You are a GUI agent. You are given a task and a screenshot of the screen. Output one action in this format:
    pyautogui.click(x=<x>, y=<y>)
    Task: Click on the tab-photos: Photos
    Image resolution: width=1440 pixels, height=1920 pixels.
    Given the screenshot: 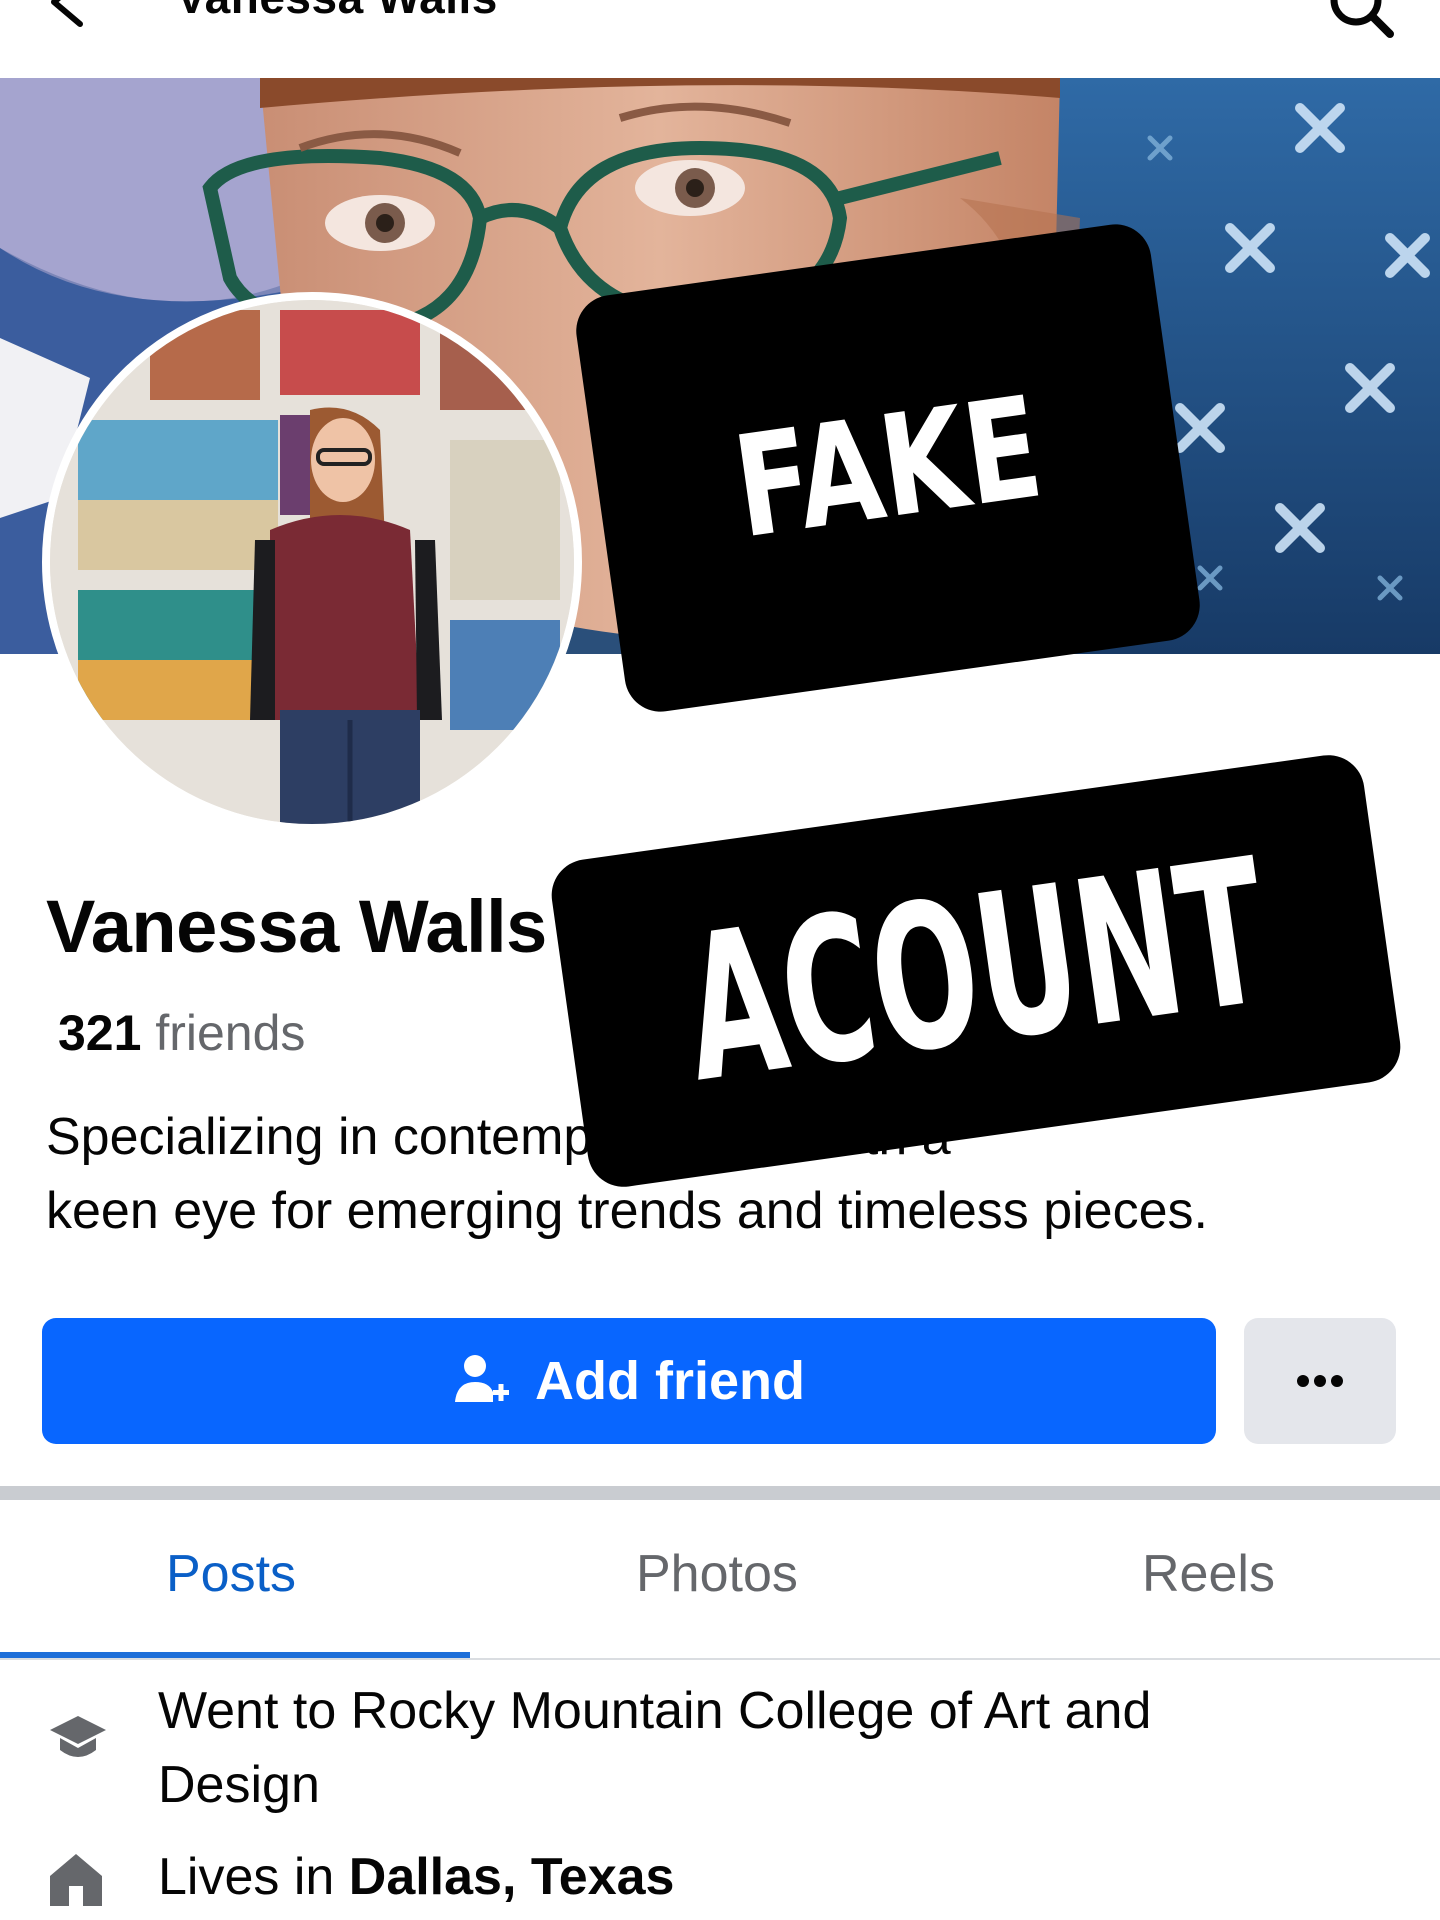 What is the action you would take?
    pyautogui.click(x=717, y=1574)
    